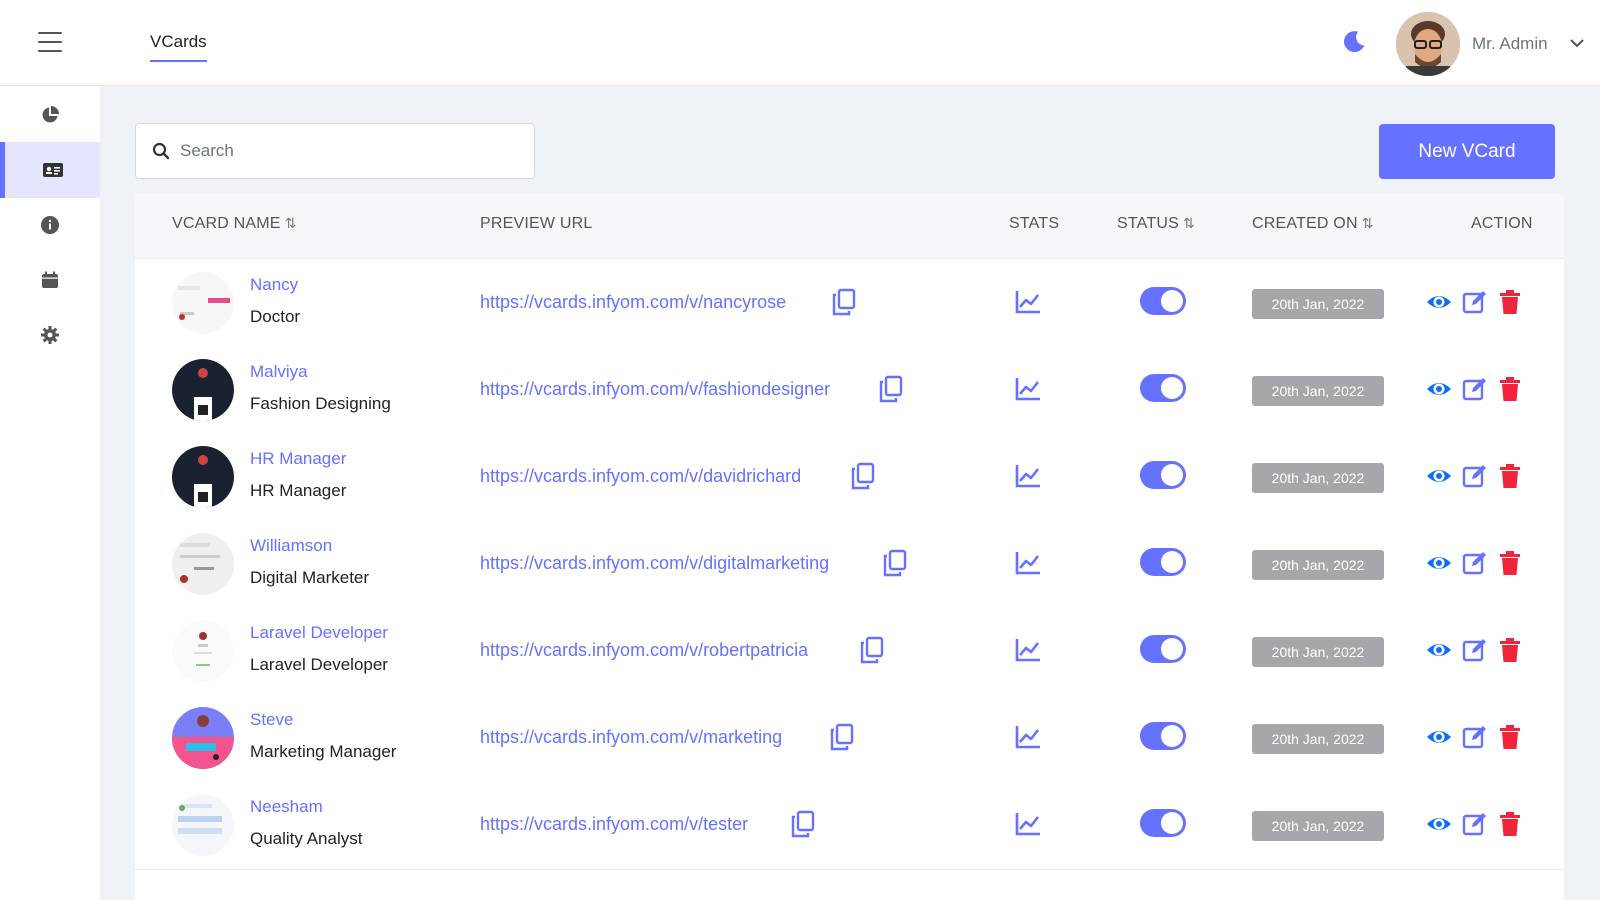 Image resolution: width=1600 pixels, height=900 pixels. I want to click on sidebar-item-settings, so click(50, 335).